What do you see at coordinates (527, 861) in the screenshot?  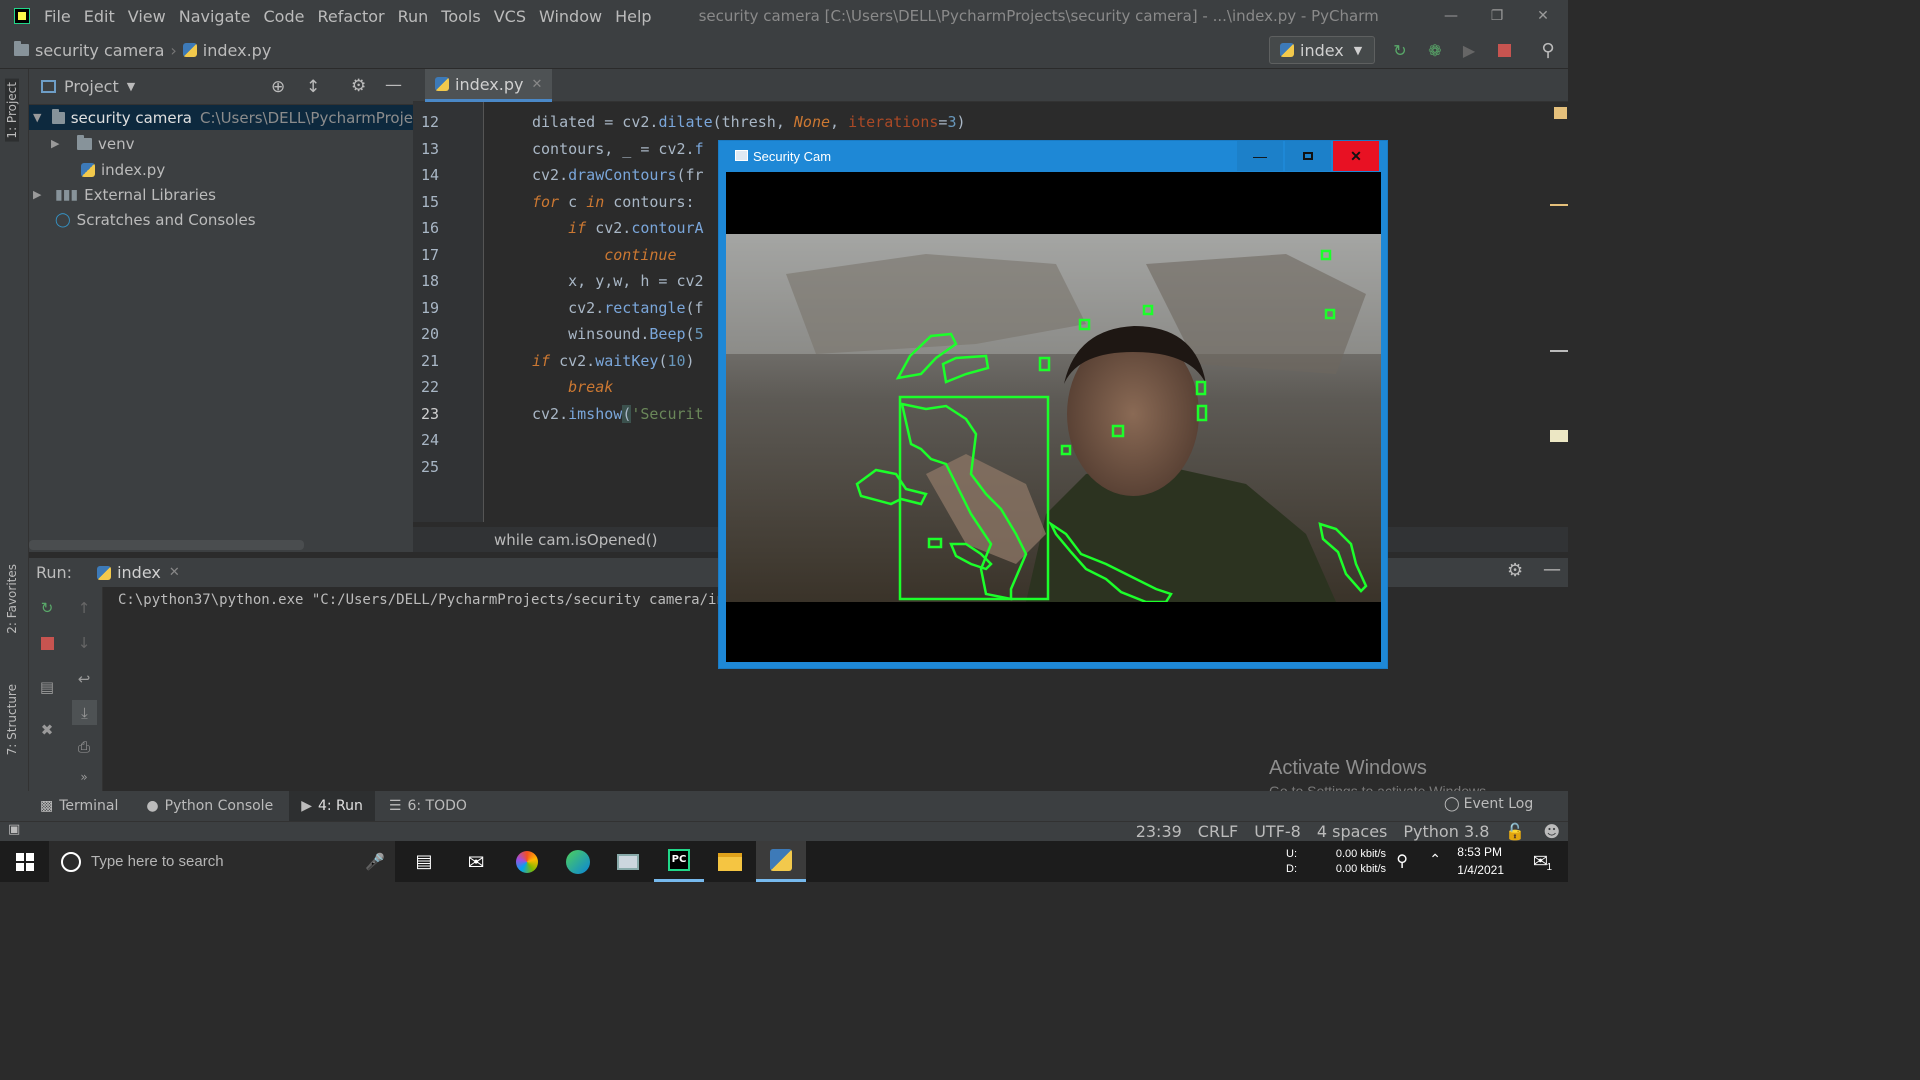 I see `photos-icon` at bounding box center [527, 861].